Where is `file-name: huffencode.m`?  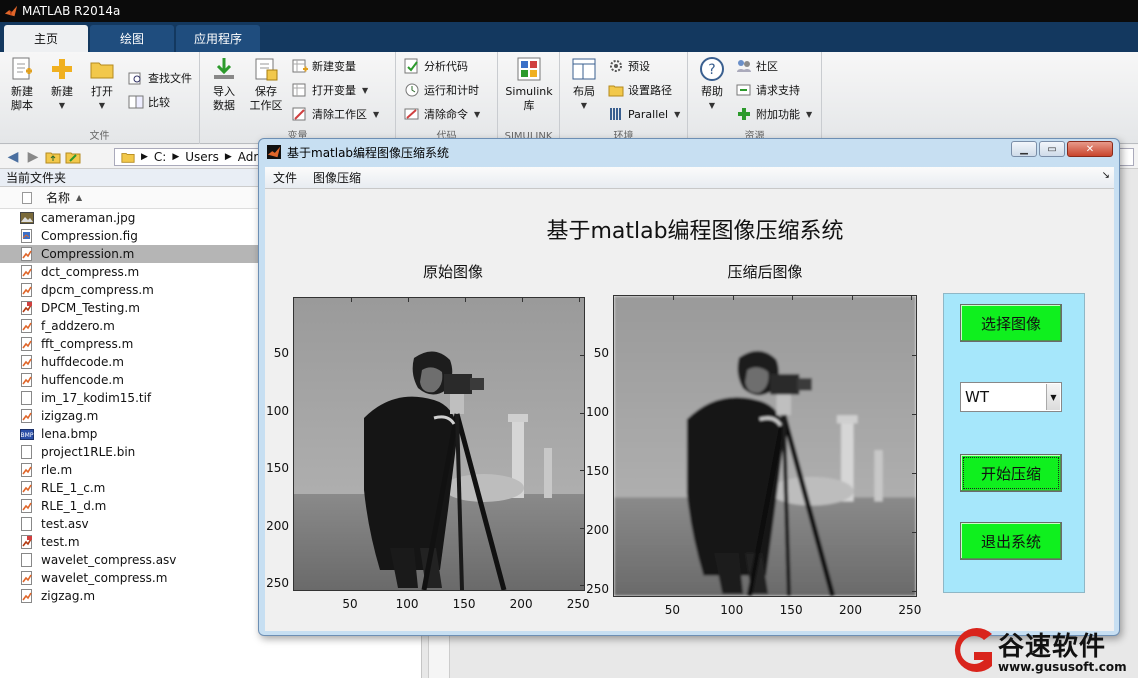 file-name: huffencode.m is located at coordinates (82, 380).